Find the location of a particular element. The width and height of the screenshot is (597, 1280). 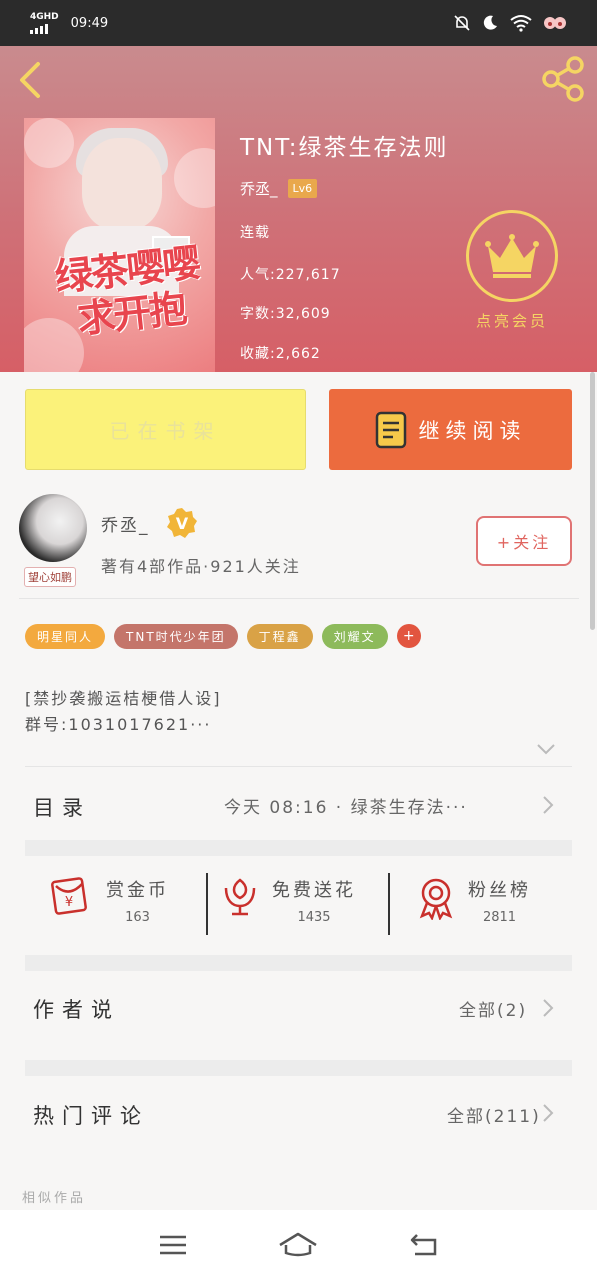

avatar is located at coordinates (53, 528).